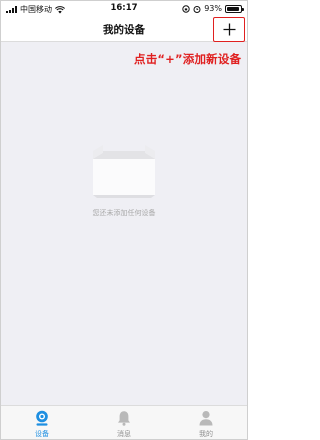 The width and height of the screenshot is (320, 440). I want to click on tab-label: 我的, so click(206, 434).